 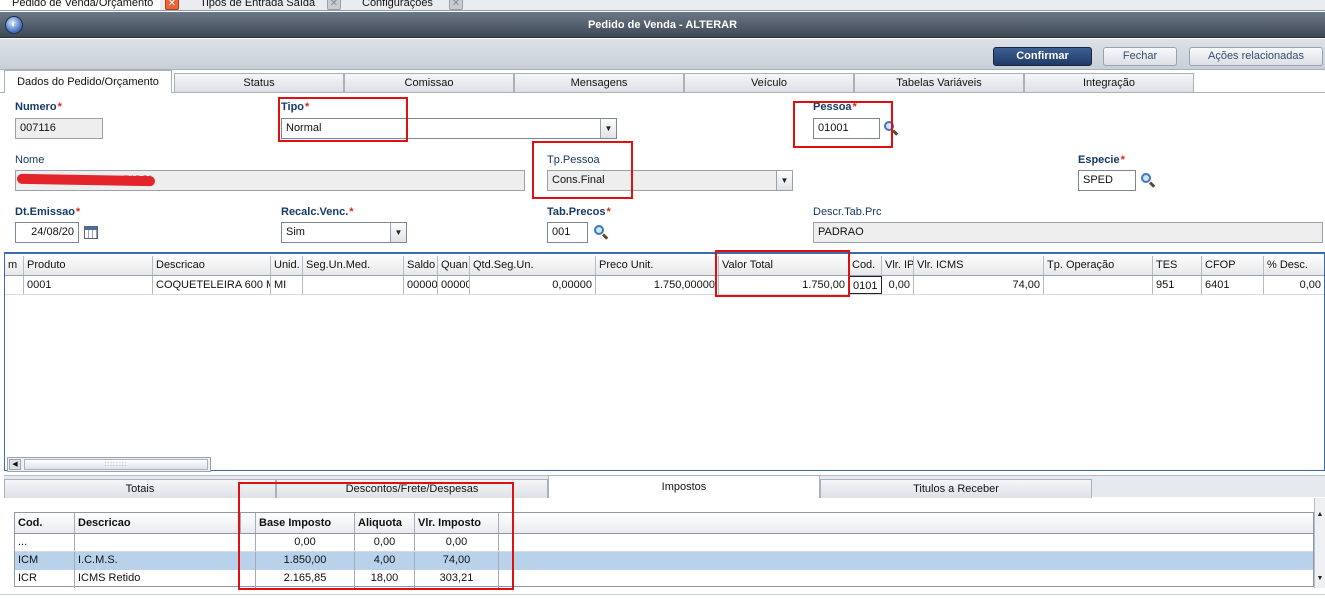 I want to click on col-header: Vlr. ICMS, so click(x=979, y=265).